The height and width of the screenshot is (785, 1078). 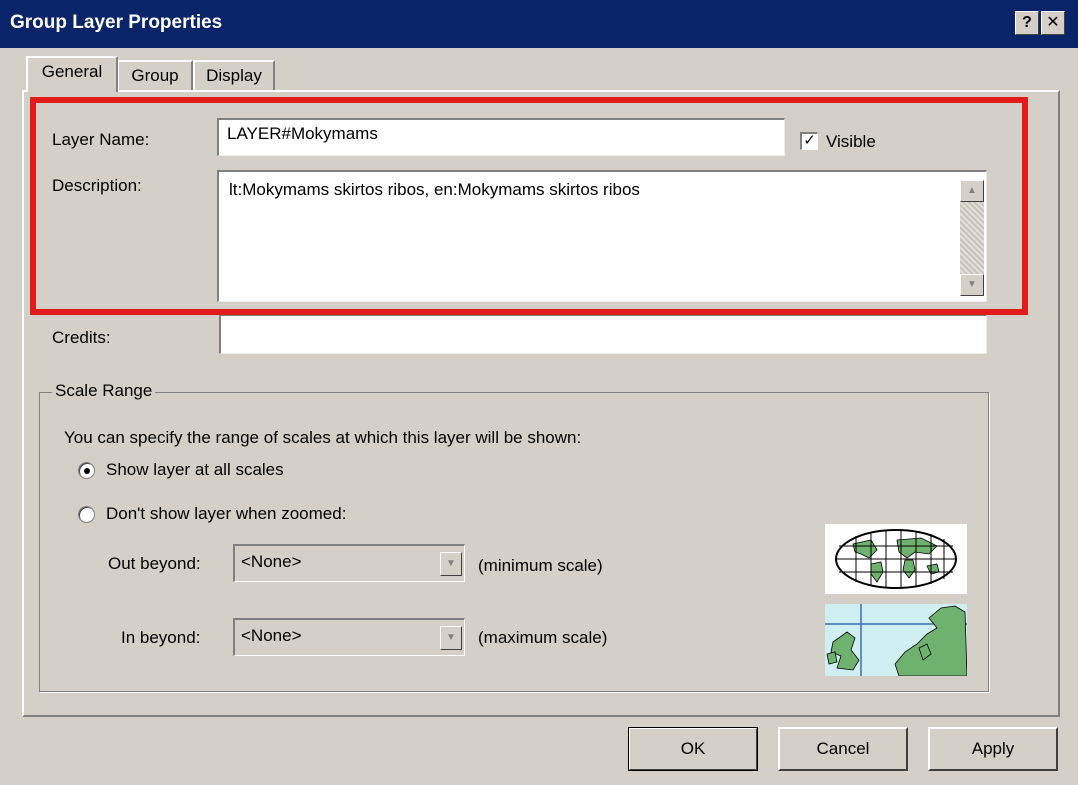 I want to click on help-button: ?, so click(x=1027, y=23).